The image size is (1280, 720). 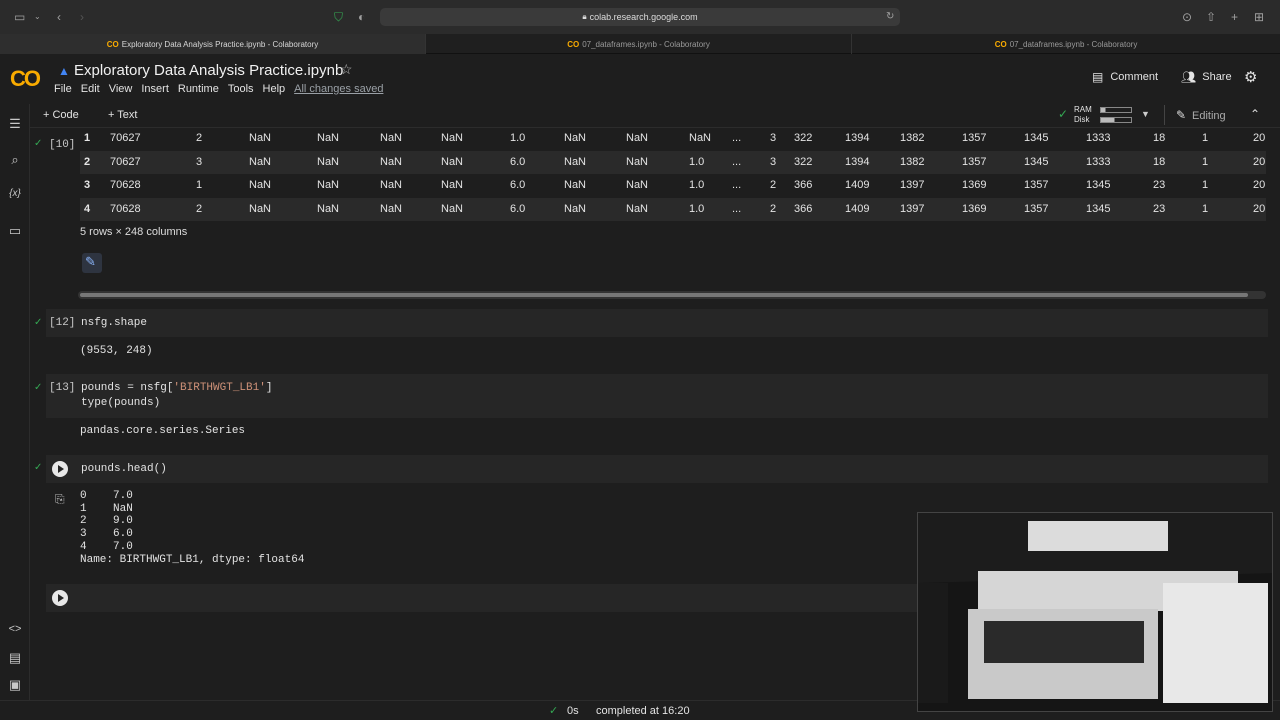 What do you see at coordinates (1255, 114) in the screenshot?
I see `collapse-header-icon: ⌃` at bounding box center [1255, 114].